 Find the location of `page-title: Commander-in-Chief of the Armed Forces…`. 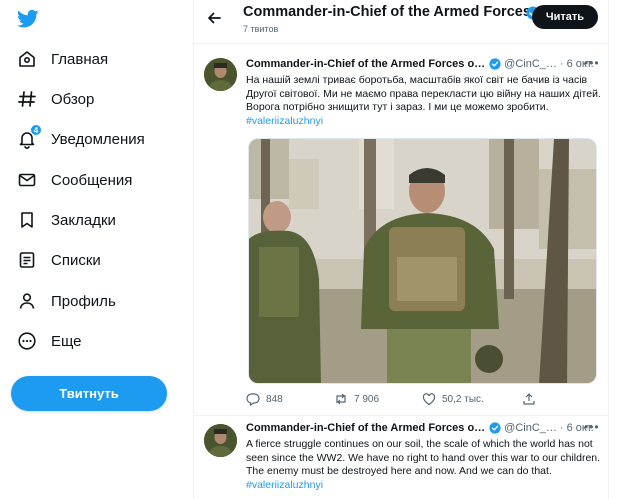

page-title: Commander-in-Chief of the Armed Forces… is located at coordinates (394, 12).